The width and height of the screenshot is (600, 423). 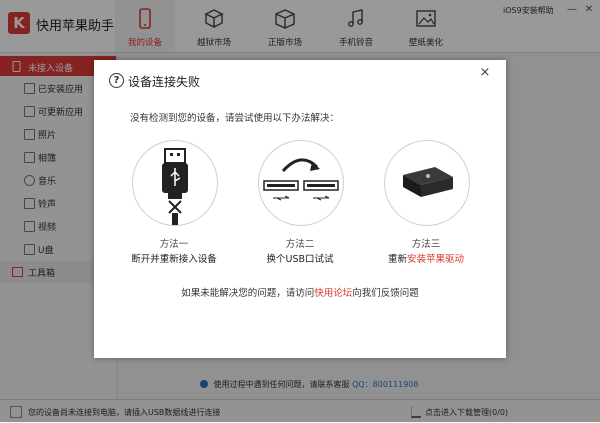 What do you see at coordinates (300, 244) in the screenshot?
I see `method-2-title: 方法二` at bounding box center [300, 244].